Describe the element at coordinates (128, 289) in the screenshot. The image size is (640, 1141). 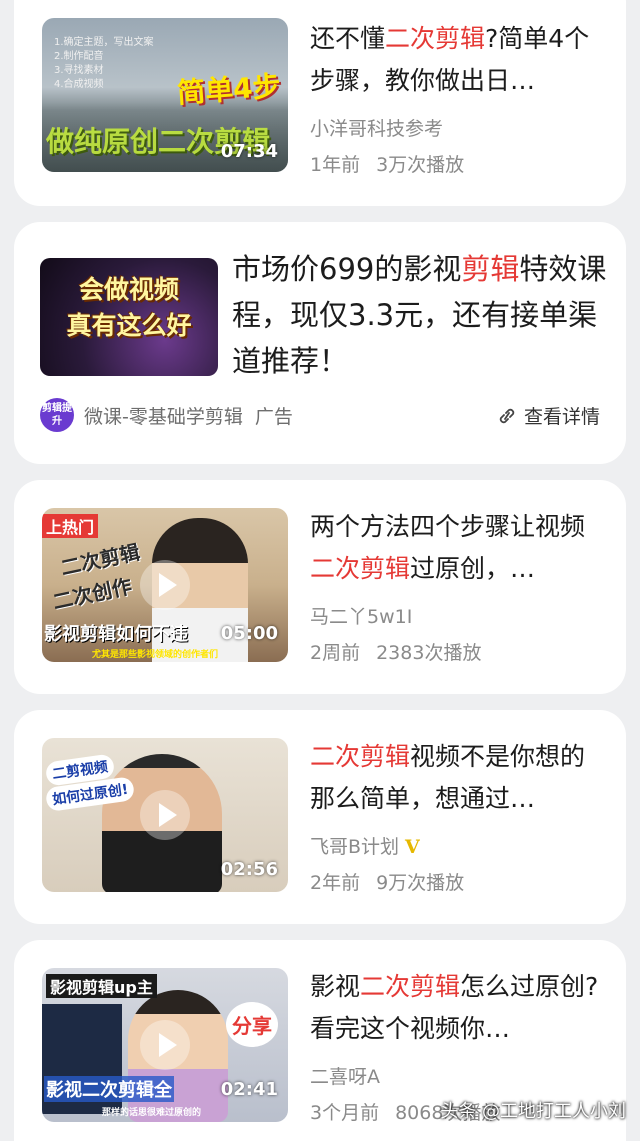
I see `ad-thumbnail-line-1: 会做视频` at that location.